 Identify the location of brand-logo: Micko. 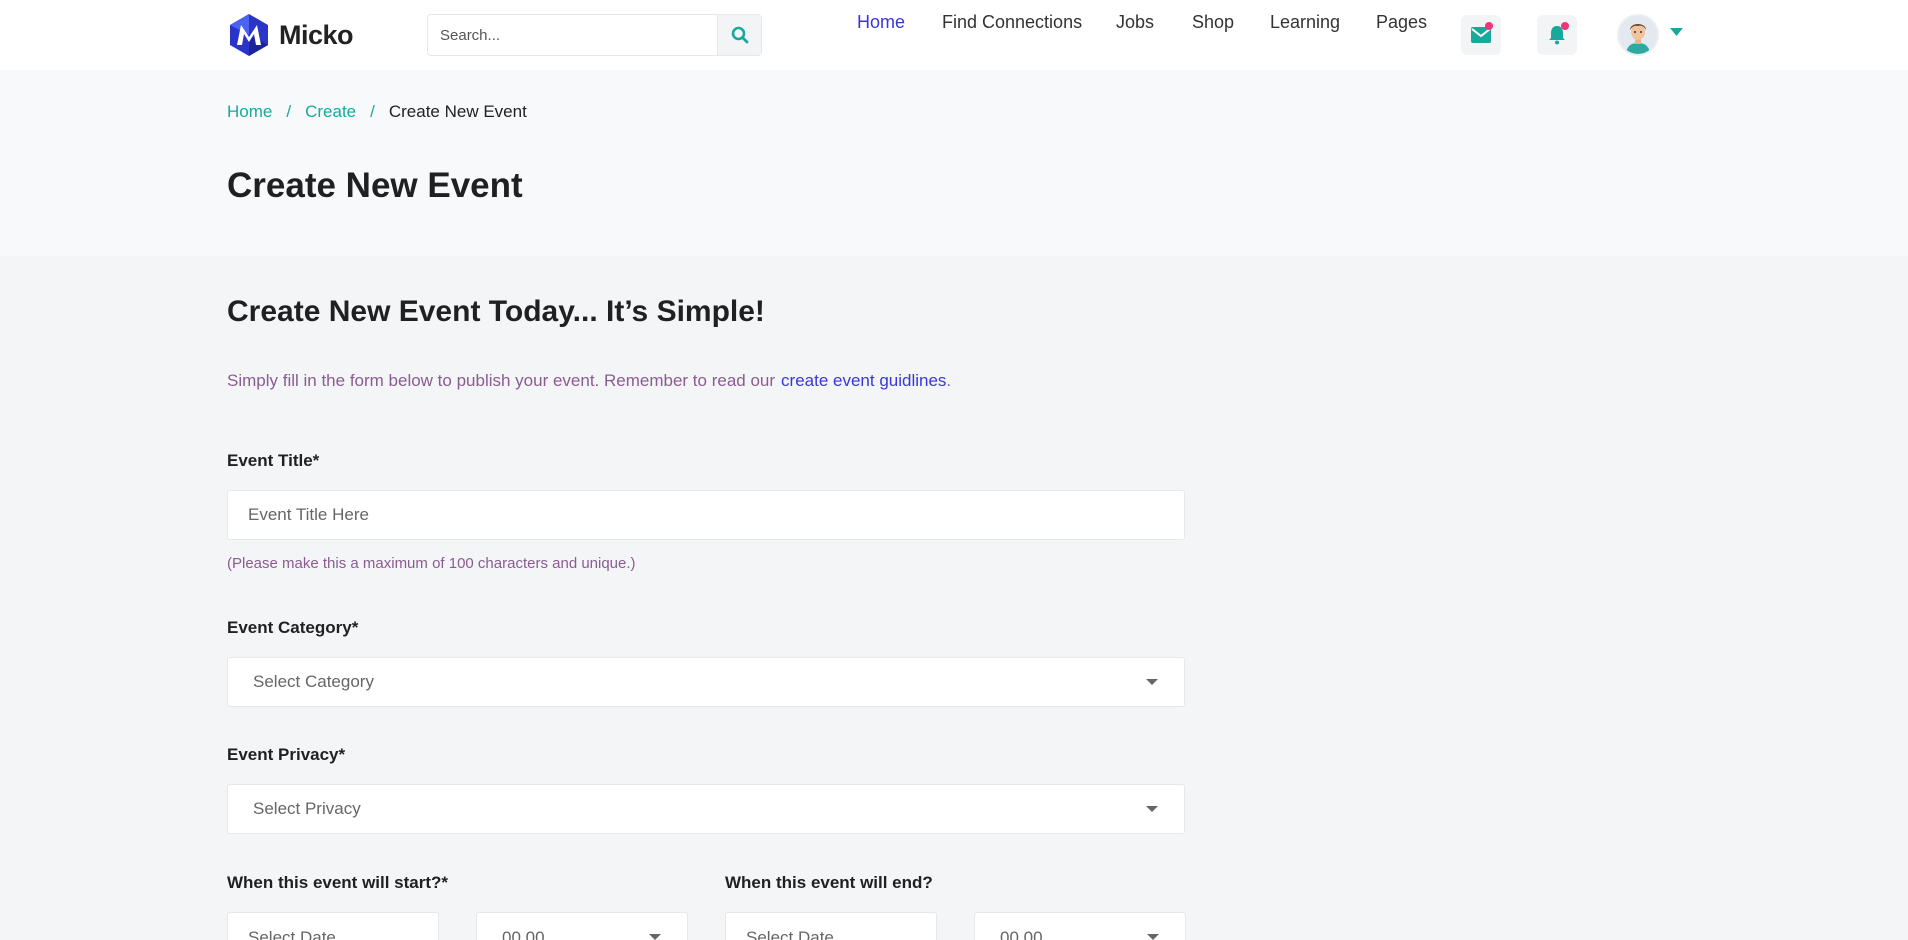
(290, 35).